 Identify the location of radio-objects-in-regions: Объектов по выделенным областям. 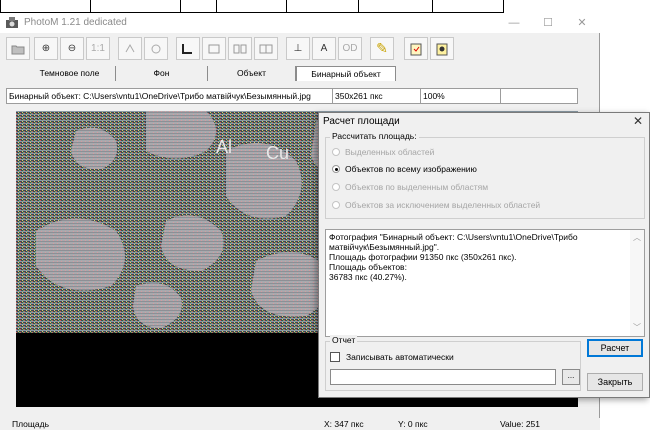
(410, 187).